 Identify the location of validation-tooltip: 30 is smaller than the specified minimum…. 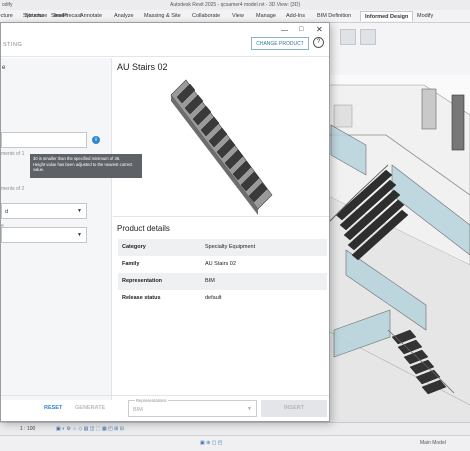
(86, 166).